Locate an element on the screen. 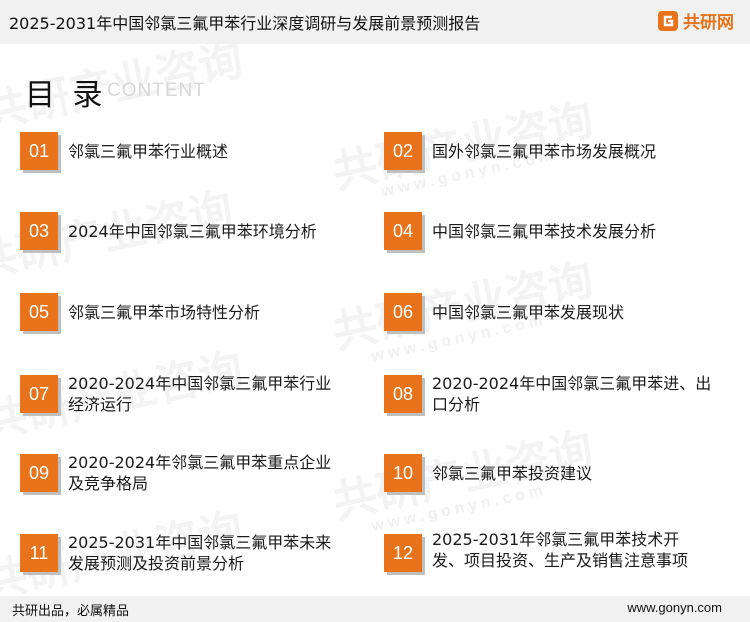 The height and width of the screenshot is (622, 750). toc-item-label: 邻氯三氟甲苯投资建议 is located at coordinates (512, 473).